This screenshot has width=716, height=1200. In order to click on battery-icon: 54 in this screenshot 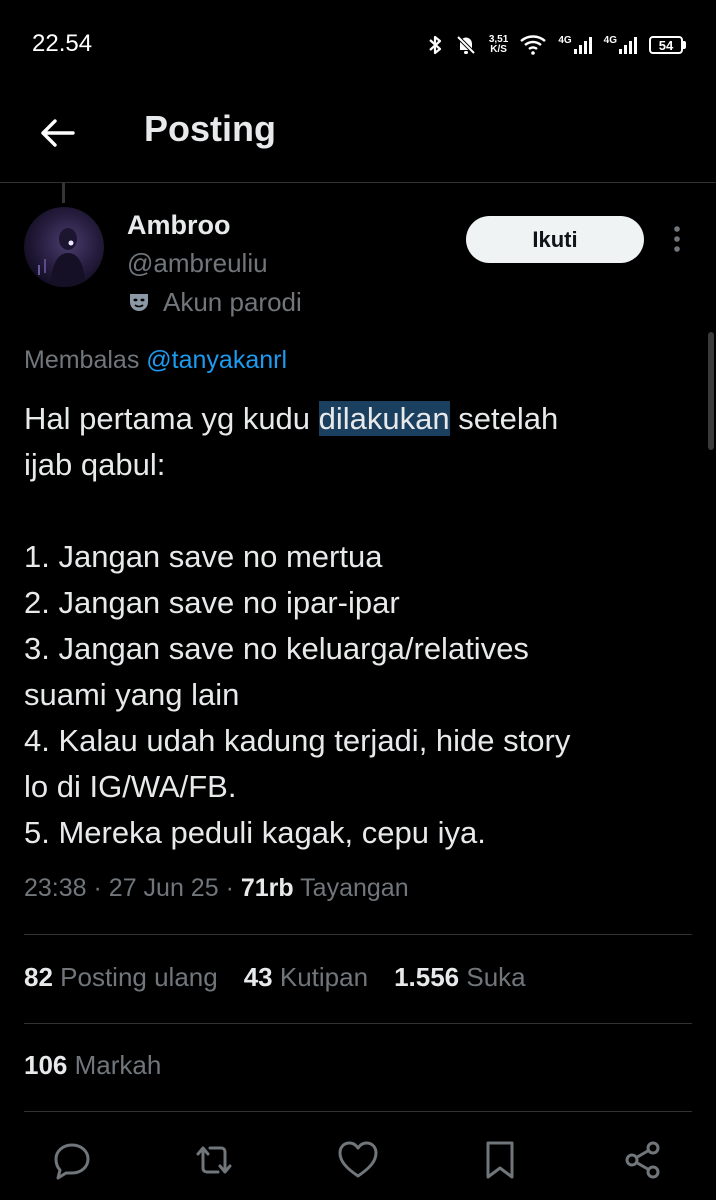, I will do `click(667, 45)`.